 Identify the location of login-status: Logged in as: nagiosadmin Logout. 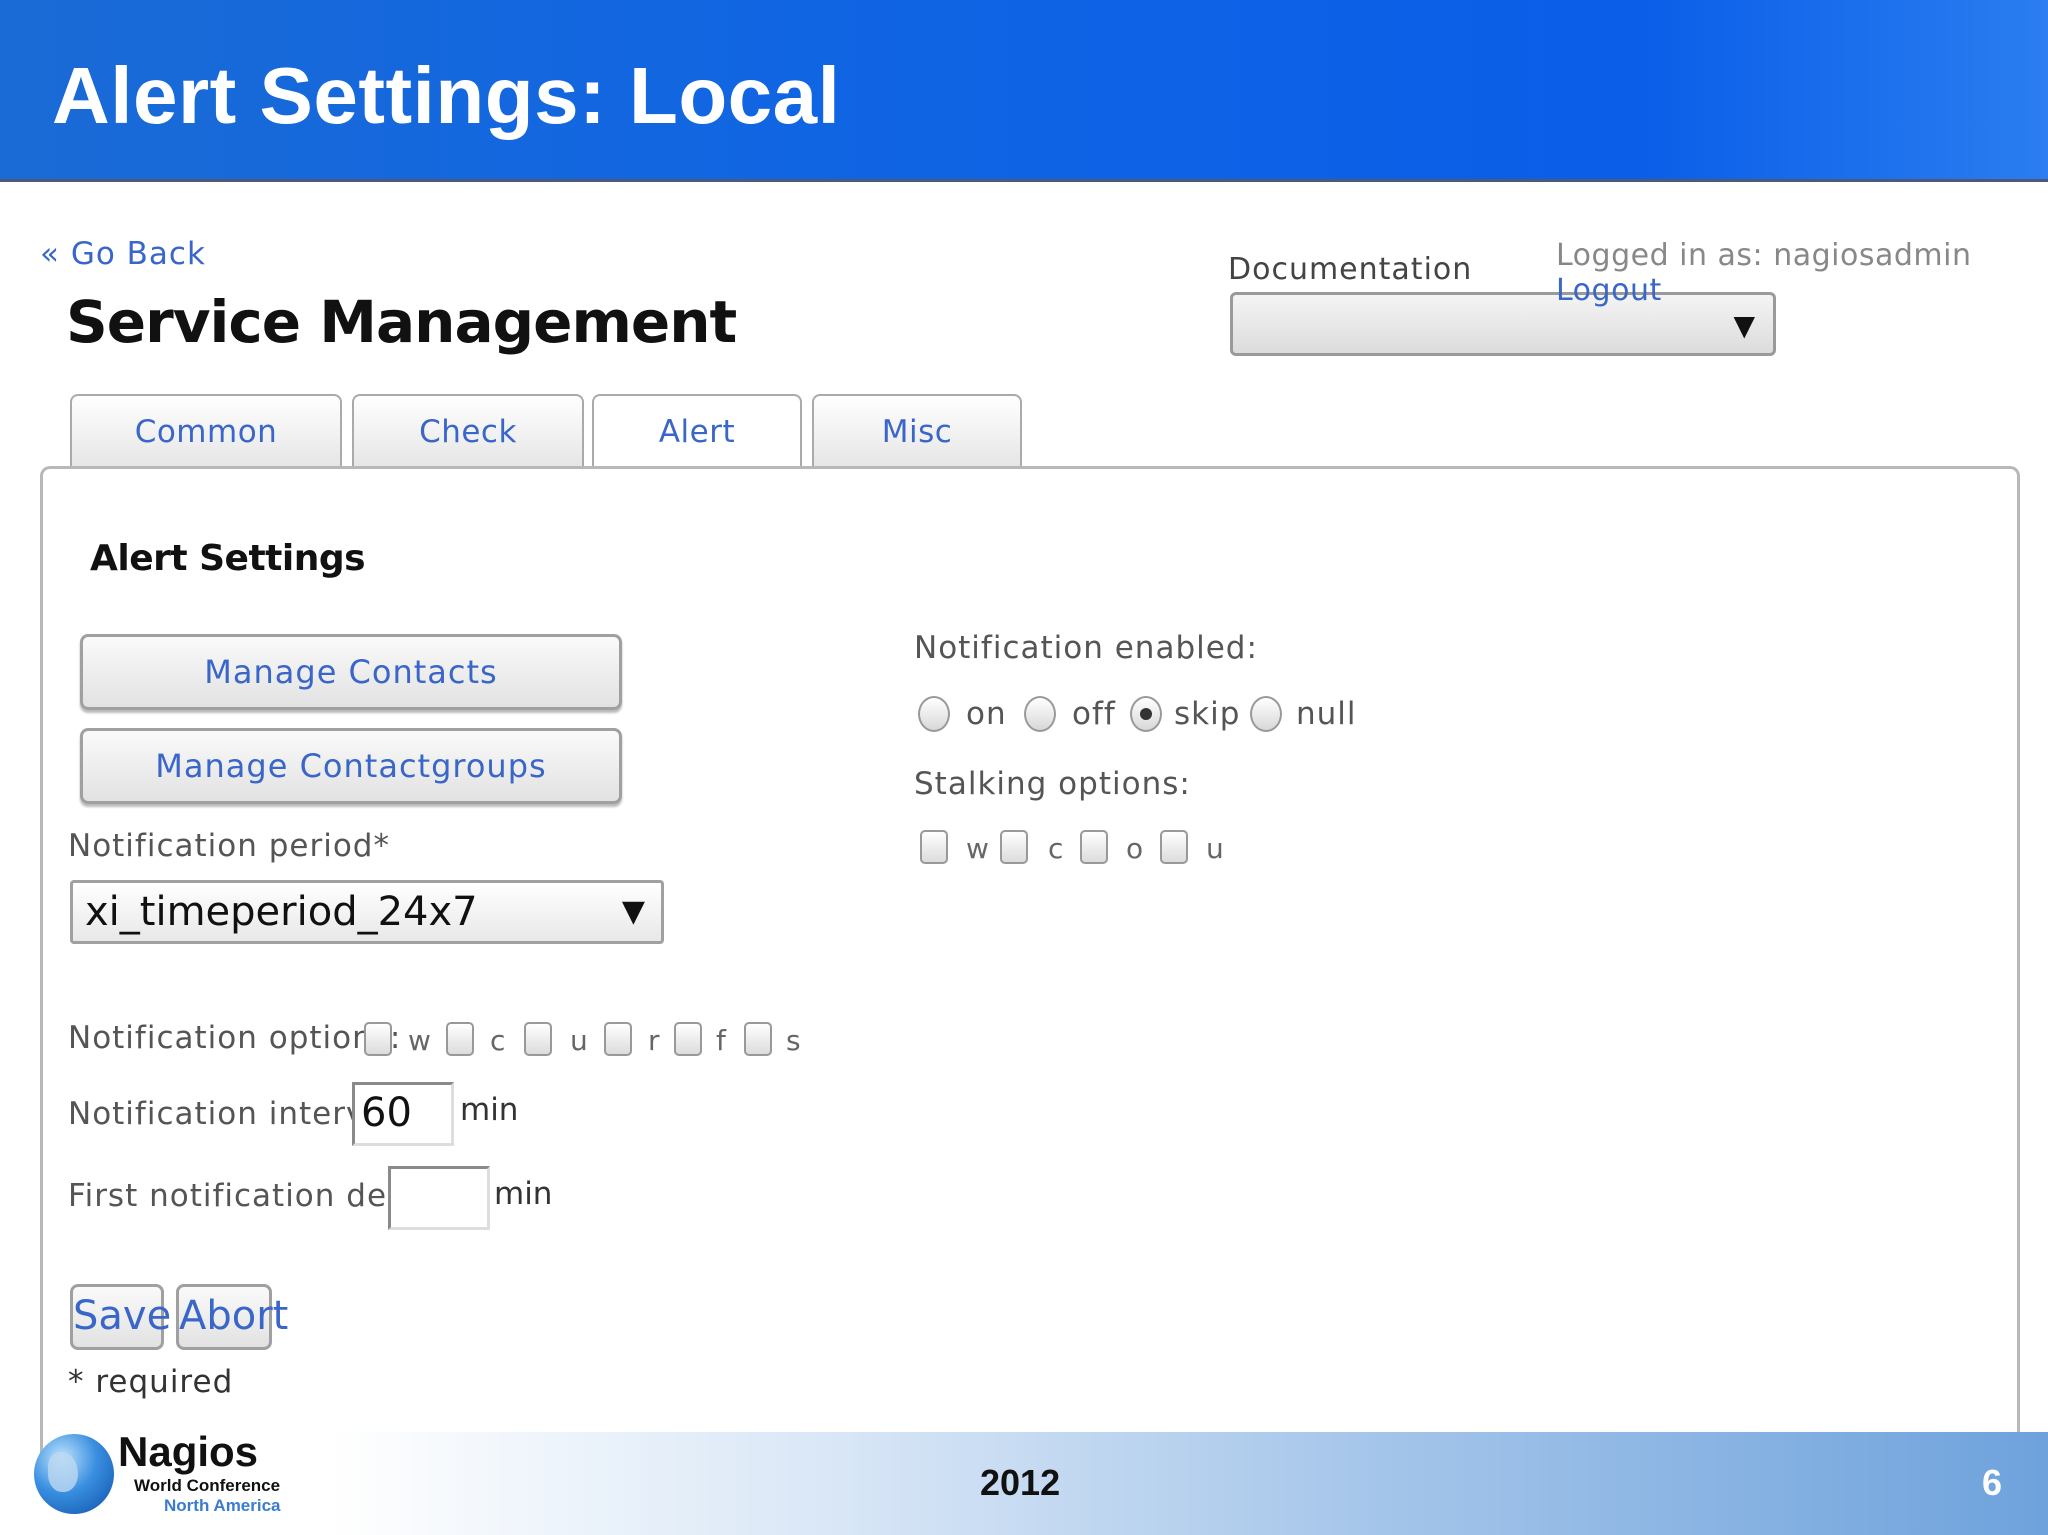
(1802, 273).